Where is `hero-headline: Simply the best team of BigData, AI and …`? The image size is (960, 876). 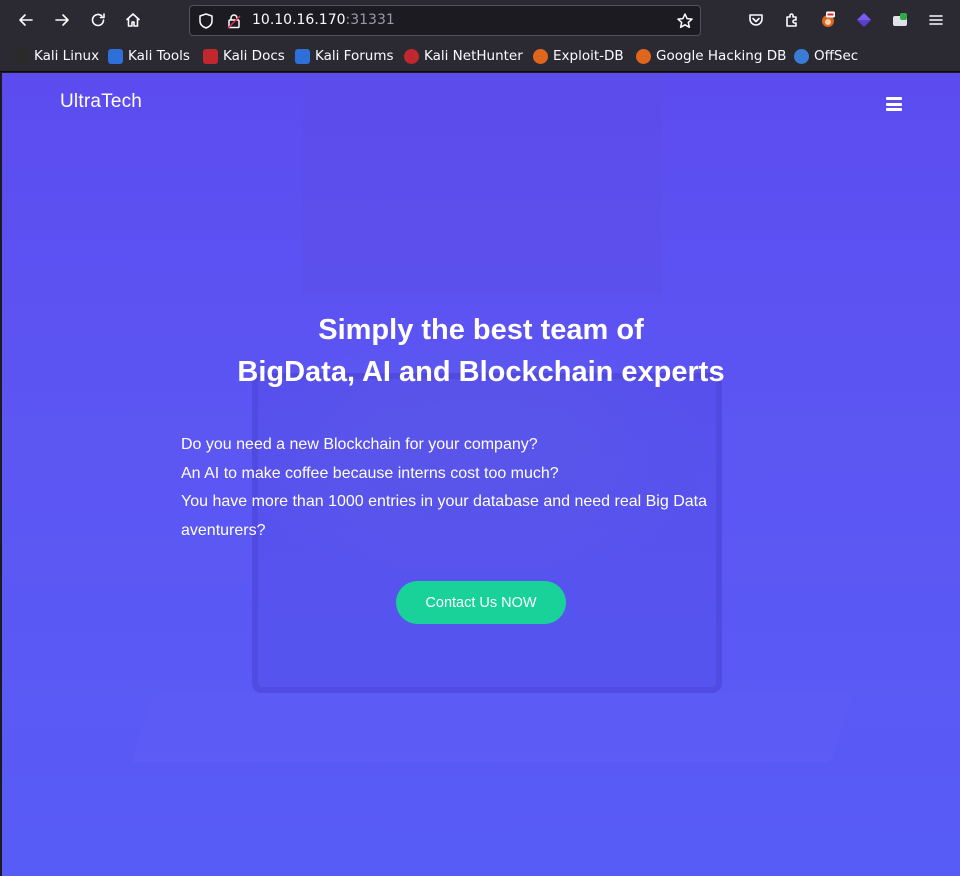 hero-headline: Simply the best team of BigData, AI and … is located at coordinates (481, 351).